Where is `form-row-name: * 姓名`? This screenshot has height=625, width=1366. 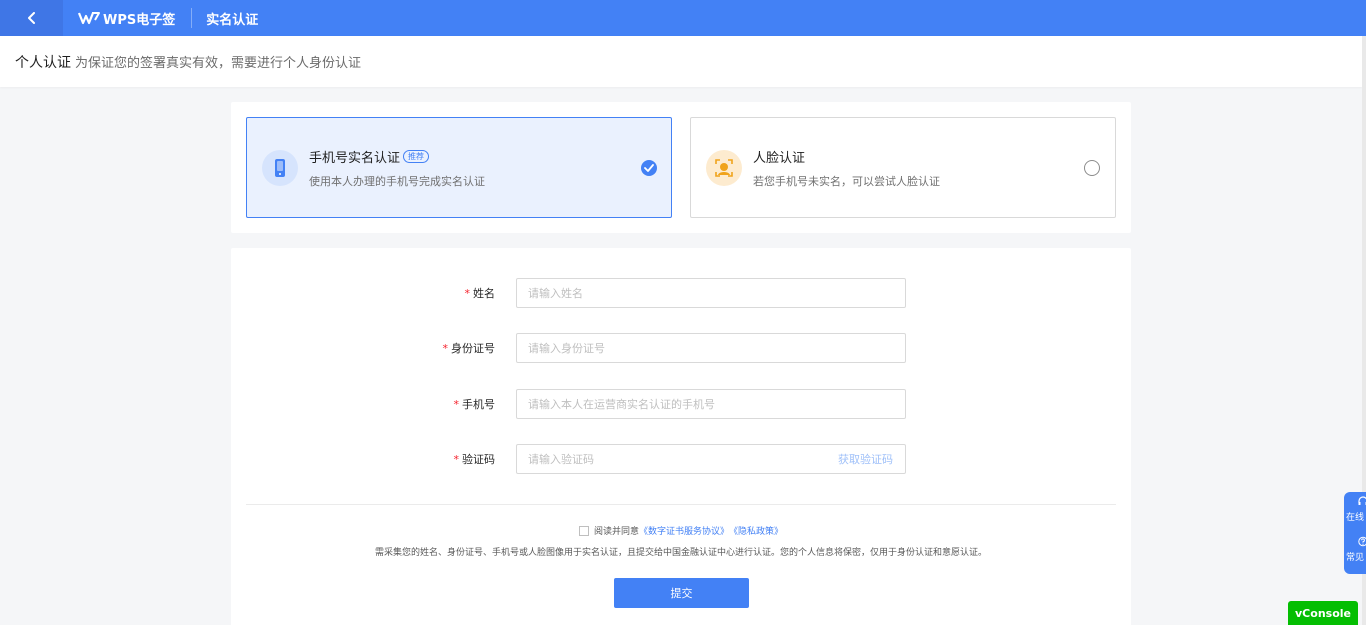
form-row-name: * 姓名 is located at coordinates (681, 293).